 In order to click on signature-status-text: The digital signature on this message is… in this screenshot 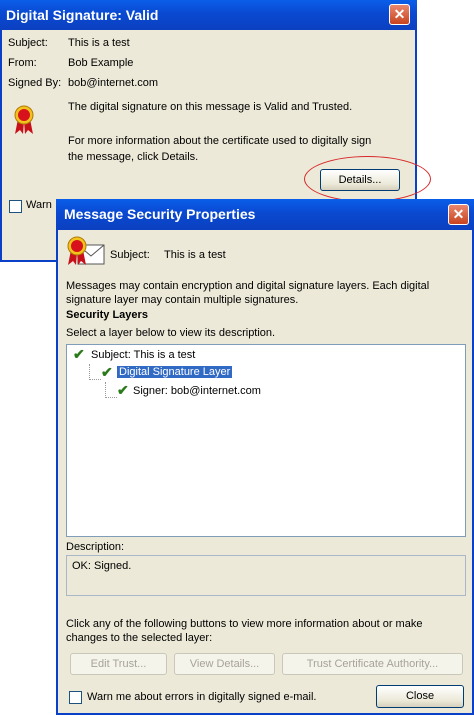, I will do `click(210, 107)`.